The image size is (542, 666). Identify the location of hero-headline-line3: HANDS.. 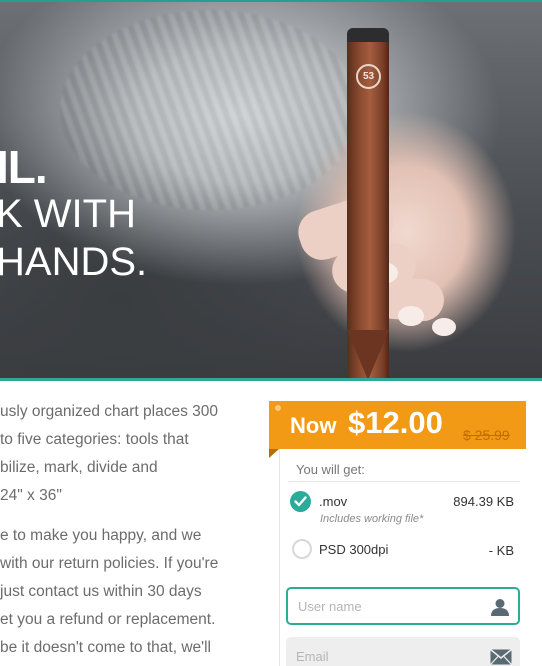
(74, 262).